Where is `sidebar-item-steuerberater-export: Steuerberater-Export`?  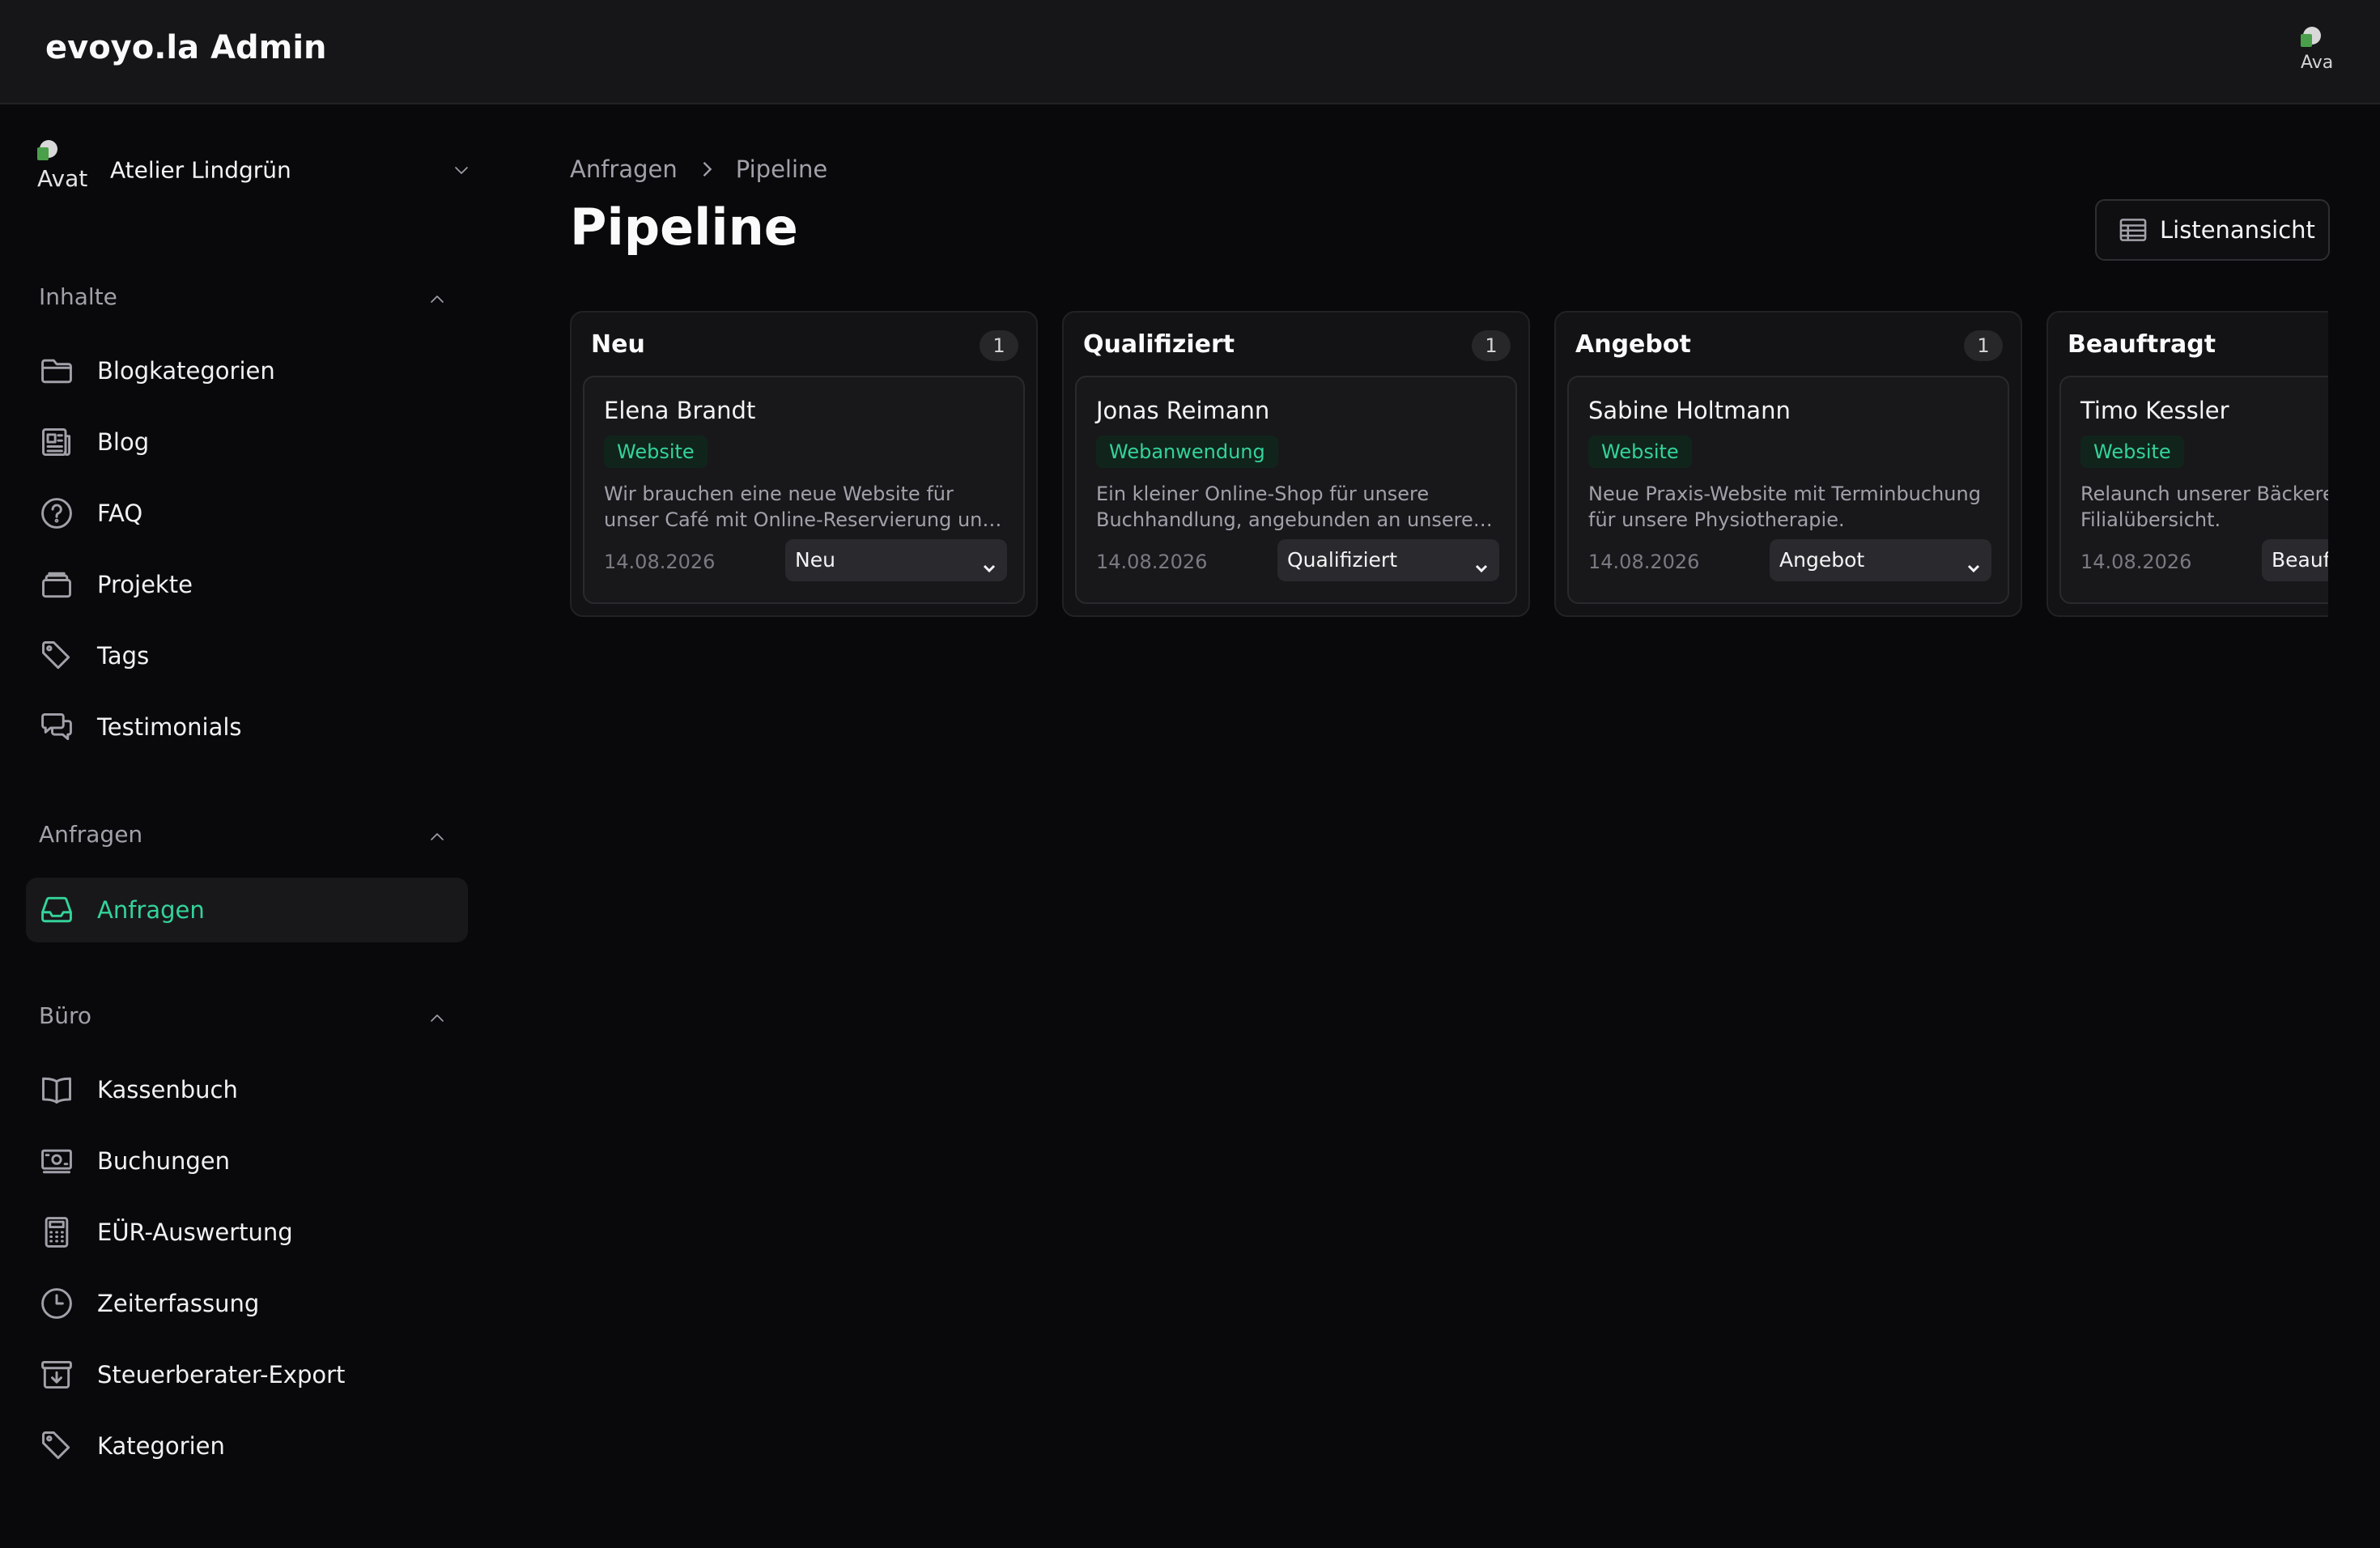
sidebar-item-steuerberater-export: Steuerberater-Export is located at coordinates (247, 1374).